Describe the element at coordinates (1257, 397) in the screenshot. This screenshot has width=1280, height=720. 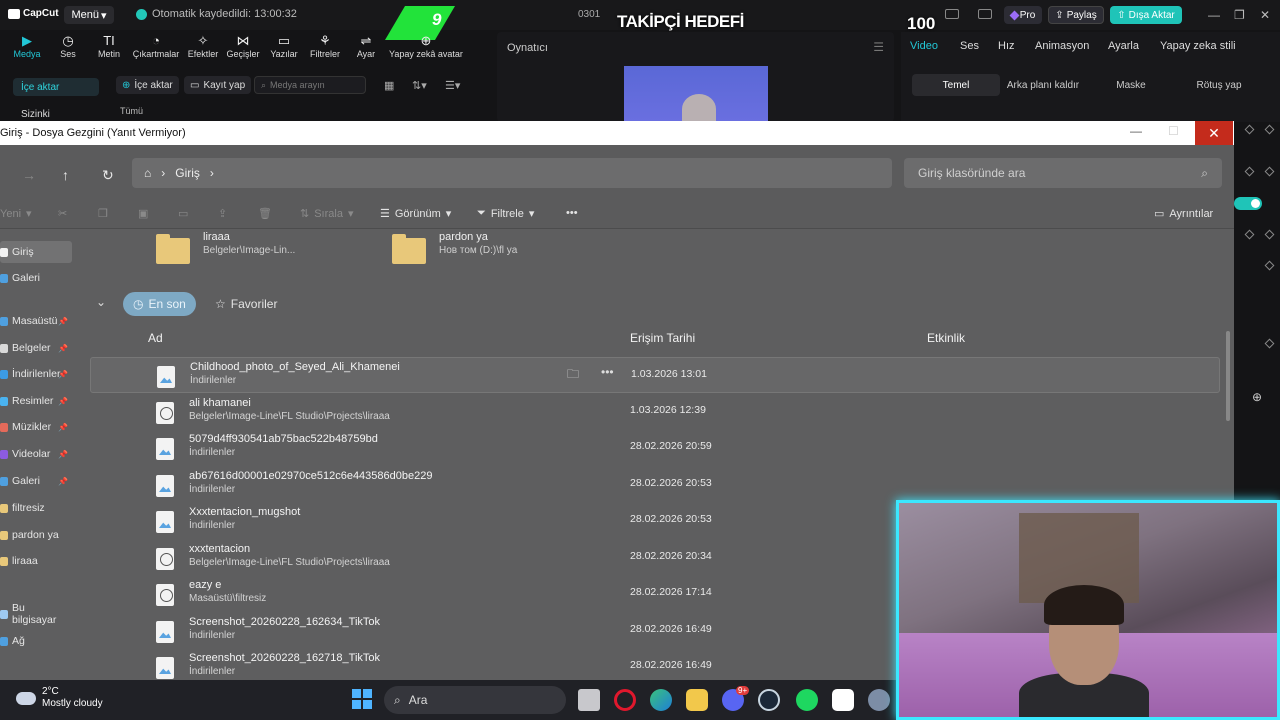
I see `zoom-in-icon: ⊕` at that location.